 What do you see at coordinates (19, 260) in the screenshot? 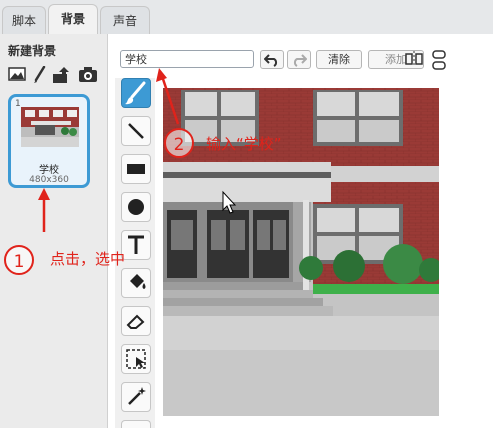
I see `step1-number: 1` at bounding box center [19, 260].